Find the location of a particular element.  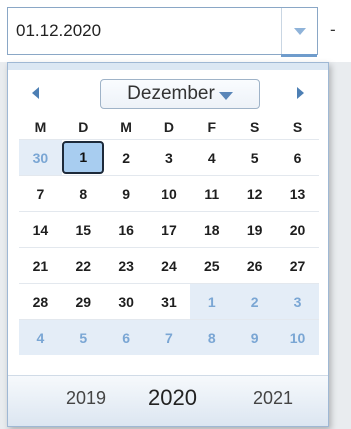

day-cell-other-month: 9 is located at coordinates (255, 337).